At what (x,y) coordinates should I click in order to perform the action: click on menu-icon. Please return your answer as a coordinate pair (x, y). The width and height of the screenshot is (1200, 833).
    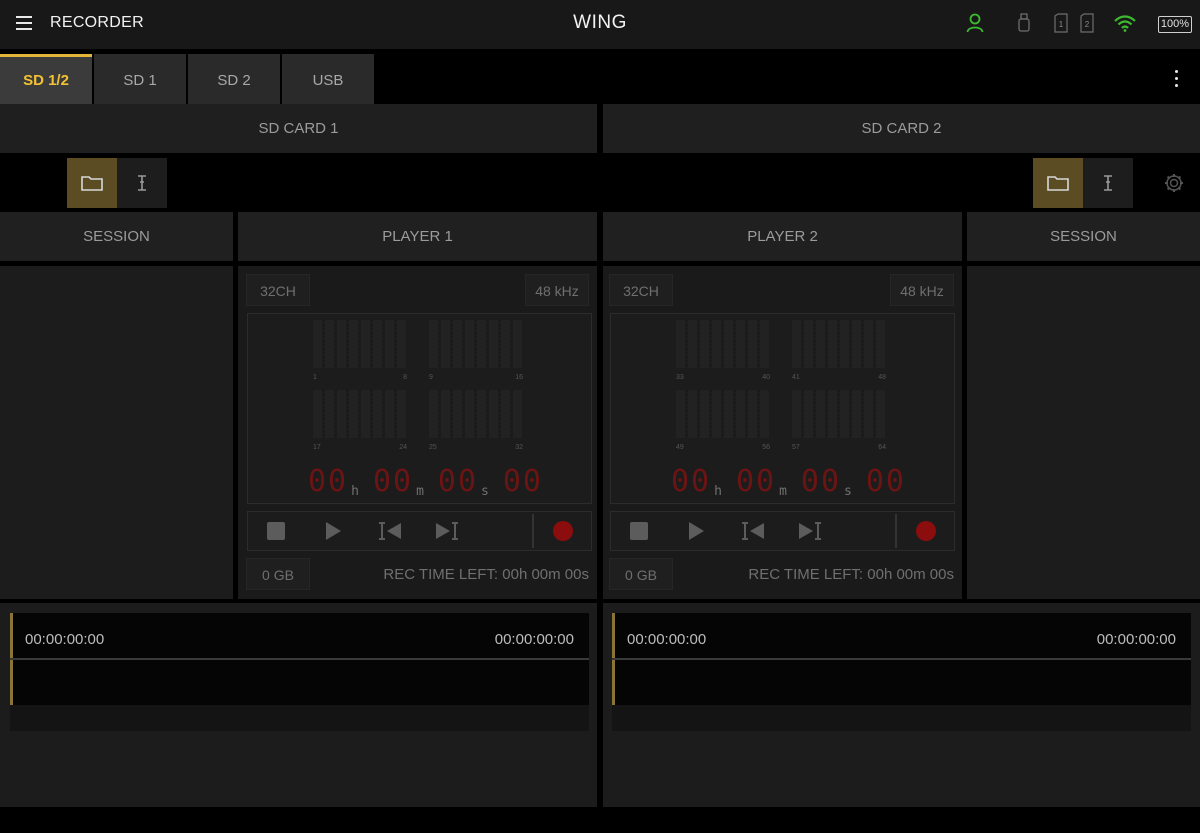
    Looking at the image, I should click on (24, 23).